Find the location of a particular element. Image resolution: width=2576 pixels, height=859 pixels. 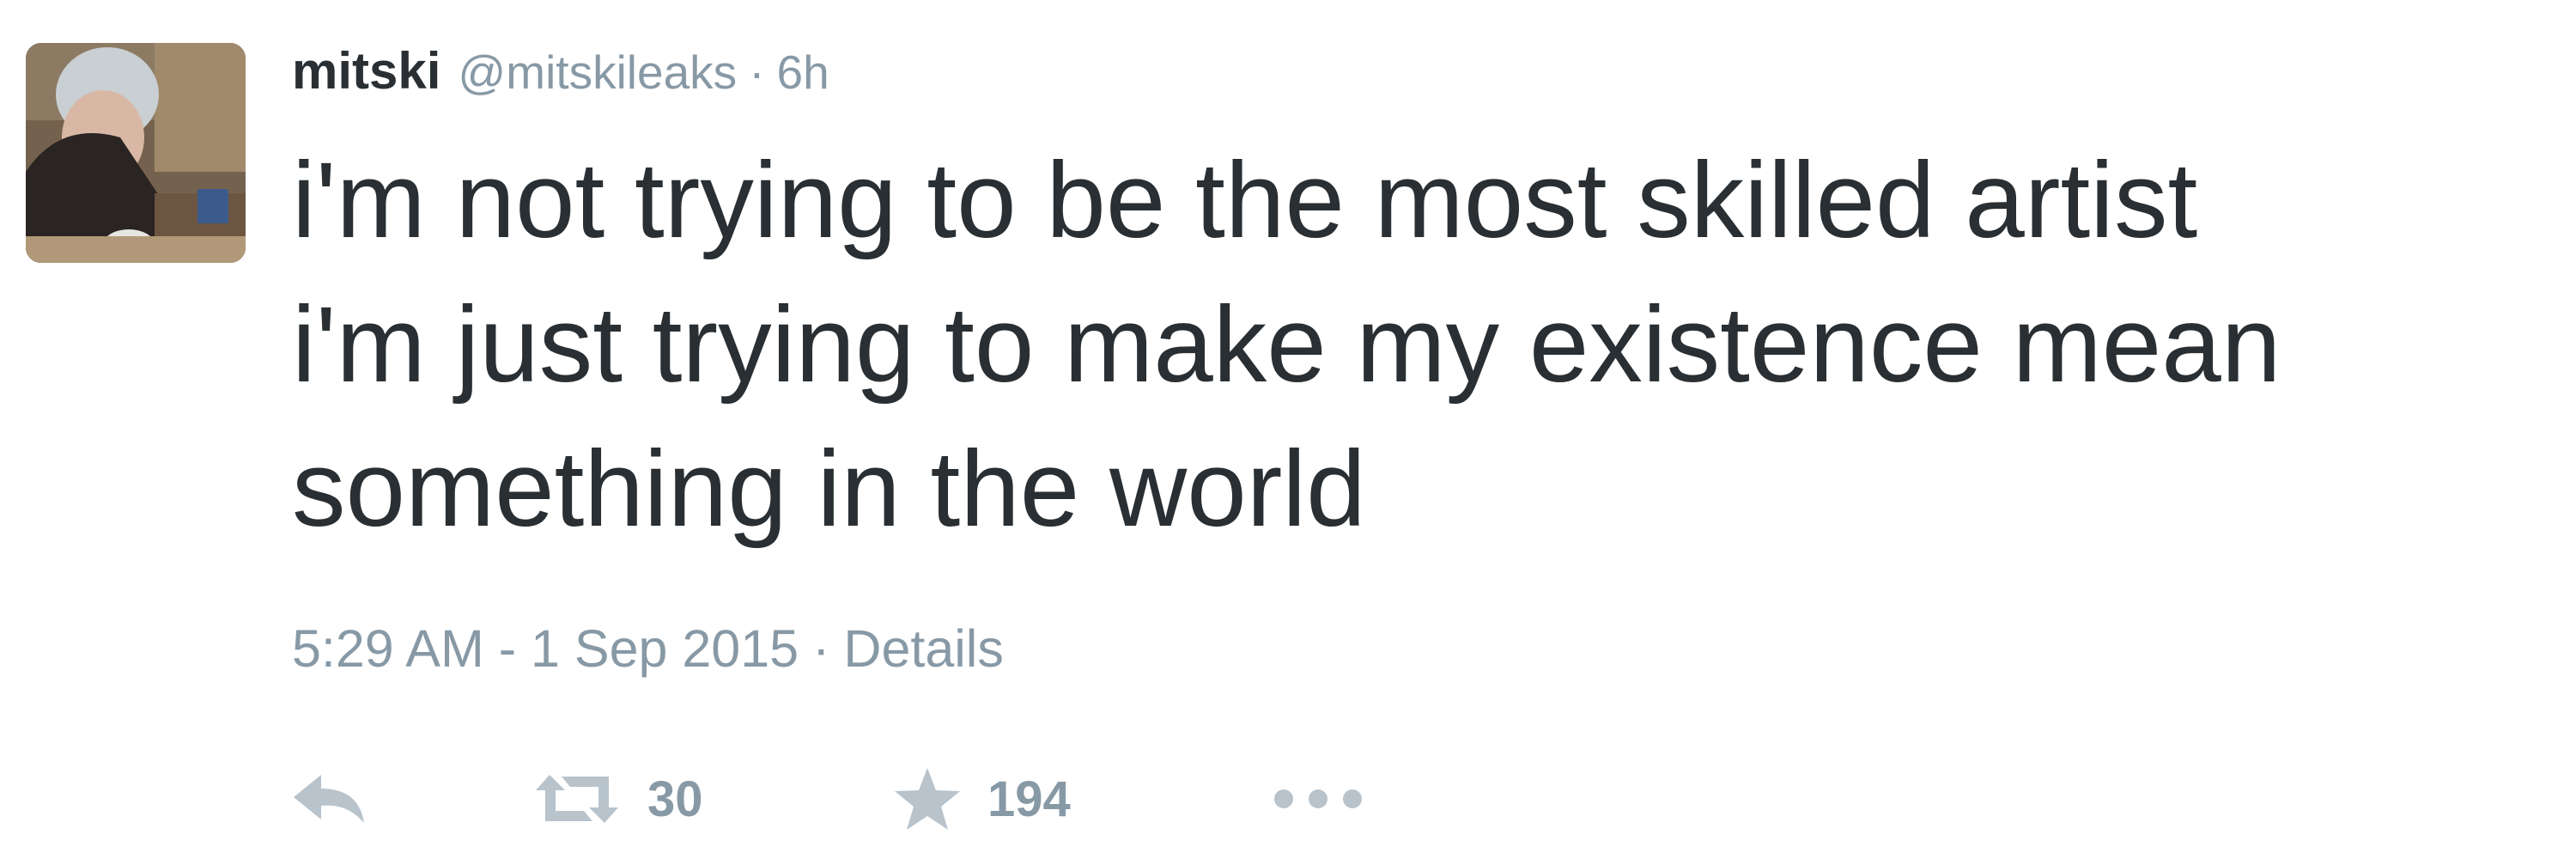

favorite-button: 194 is located at coordinates (982, 799).